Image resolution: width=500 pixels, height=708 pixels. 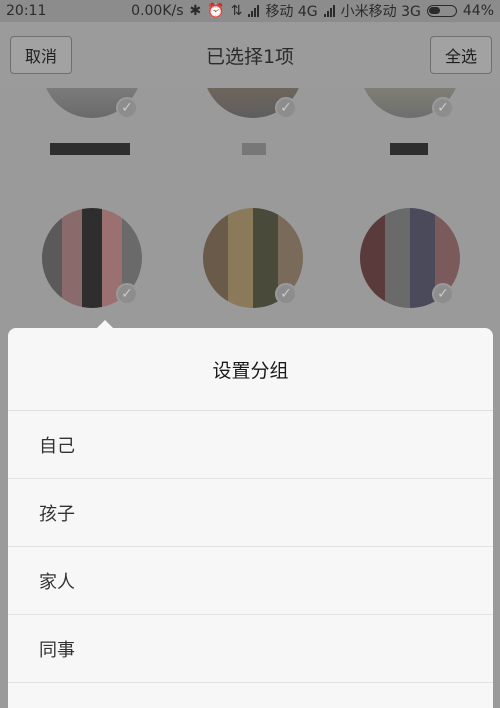 What do you see at coordinates (478, 11) in the screenshot?
I see `battery-level: 44%` at bounding box center [478, 11].